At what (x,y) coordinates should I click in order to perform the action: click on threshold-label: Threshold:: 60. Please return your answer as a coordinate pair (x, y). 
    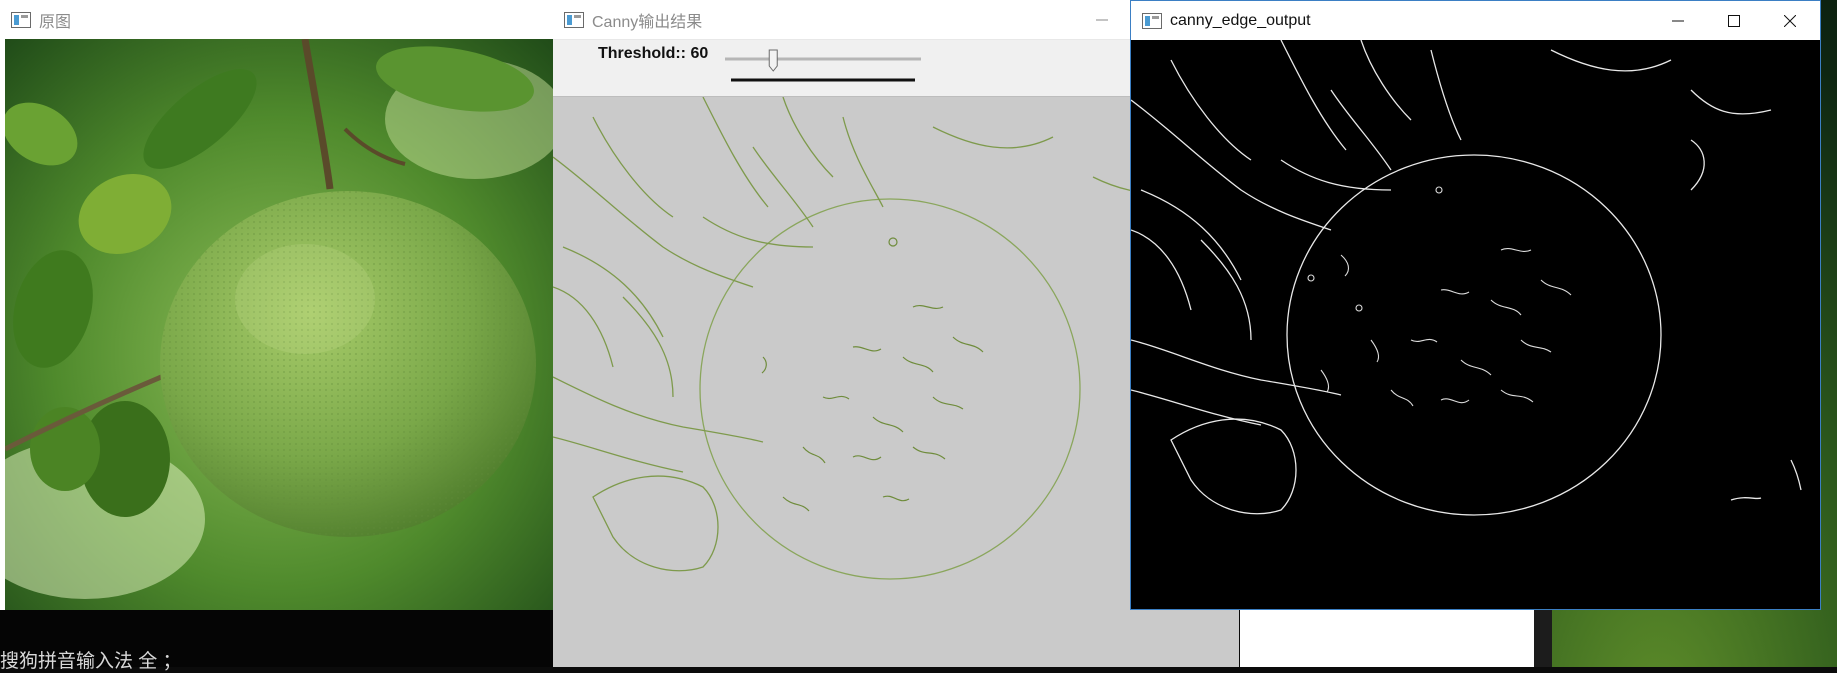
    Looking at the image, I should click on (653, 53).